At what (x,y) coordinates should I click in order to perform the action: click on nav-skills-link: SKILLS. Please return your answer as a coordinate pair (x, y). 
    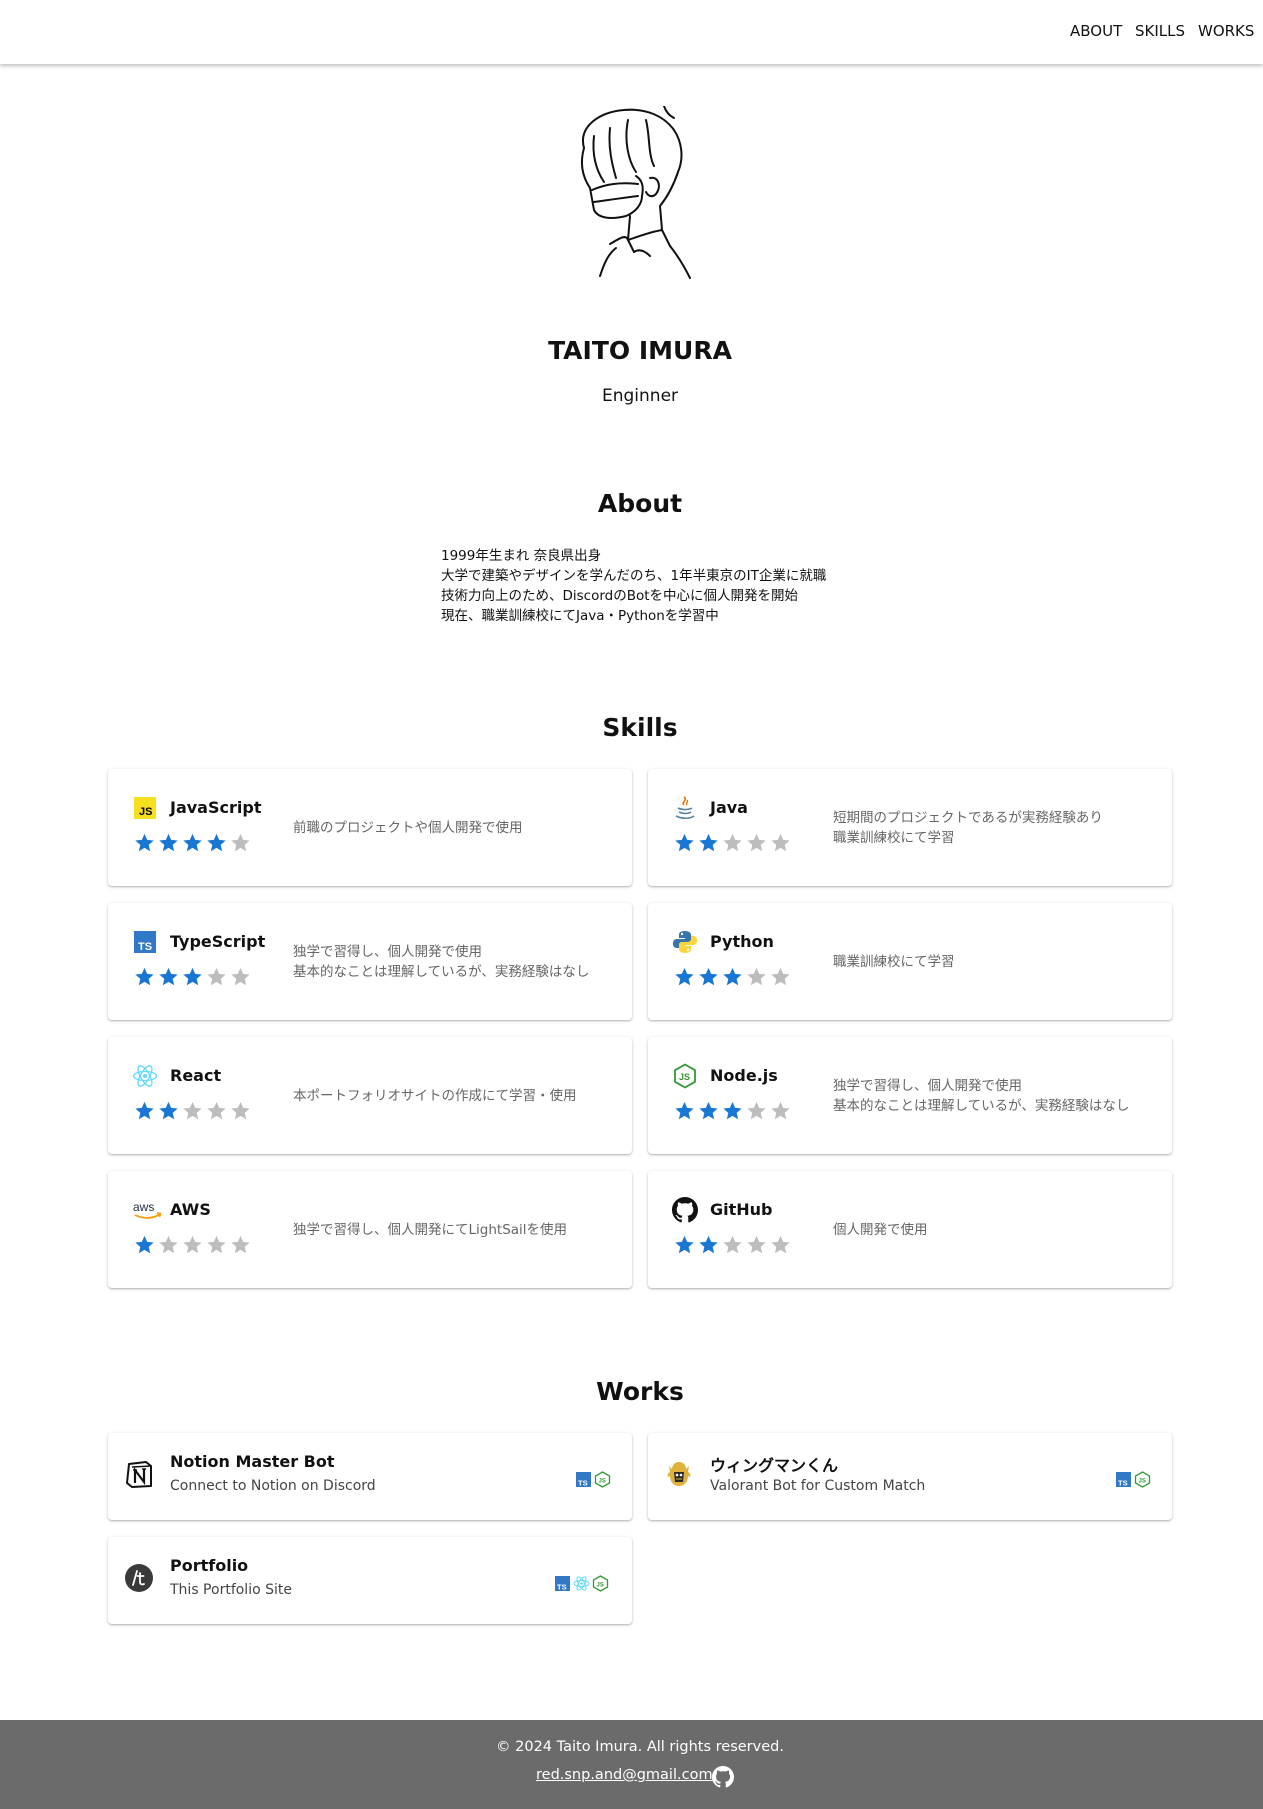
    Looking at the image, I should click on (1160, 31).